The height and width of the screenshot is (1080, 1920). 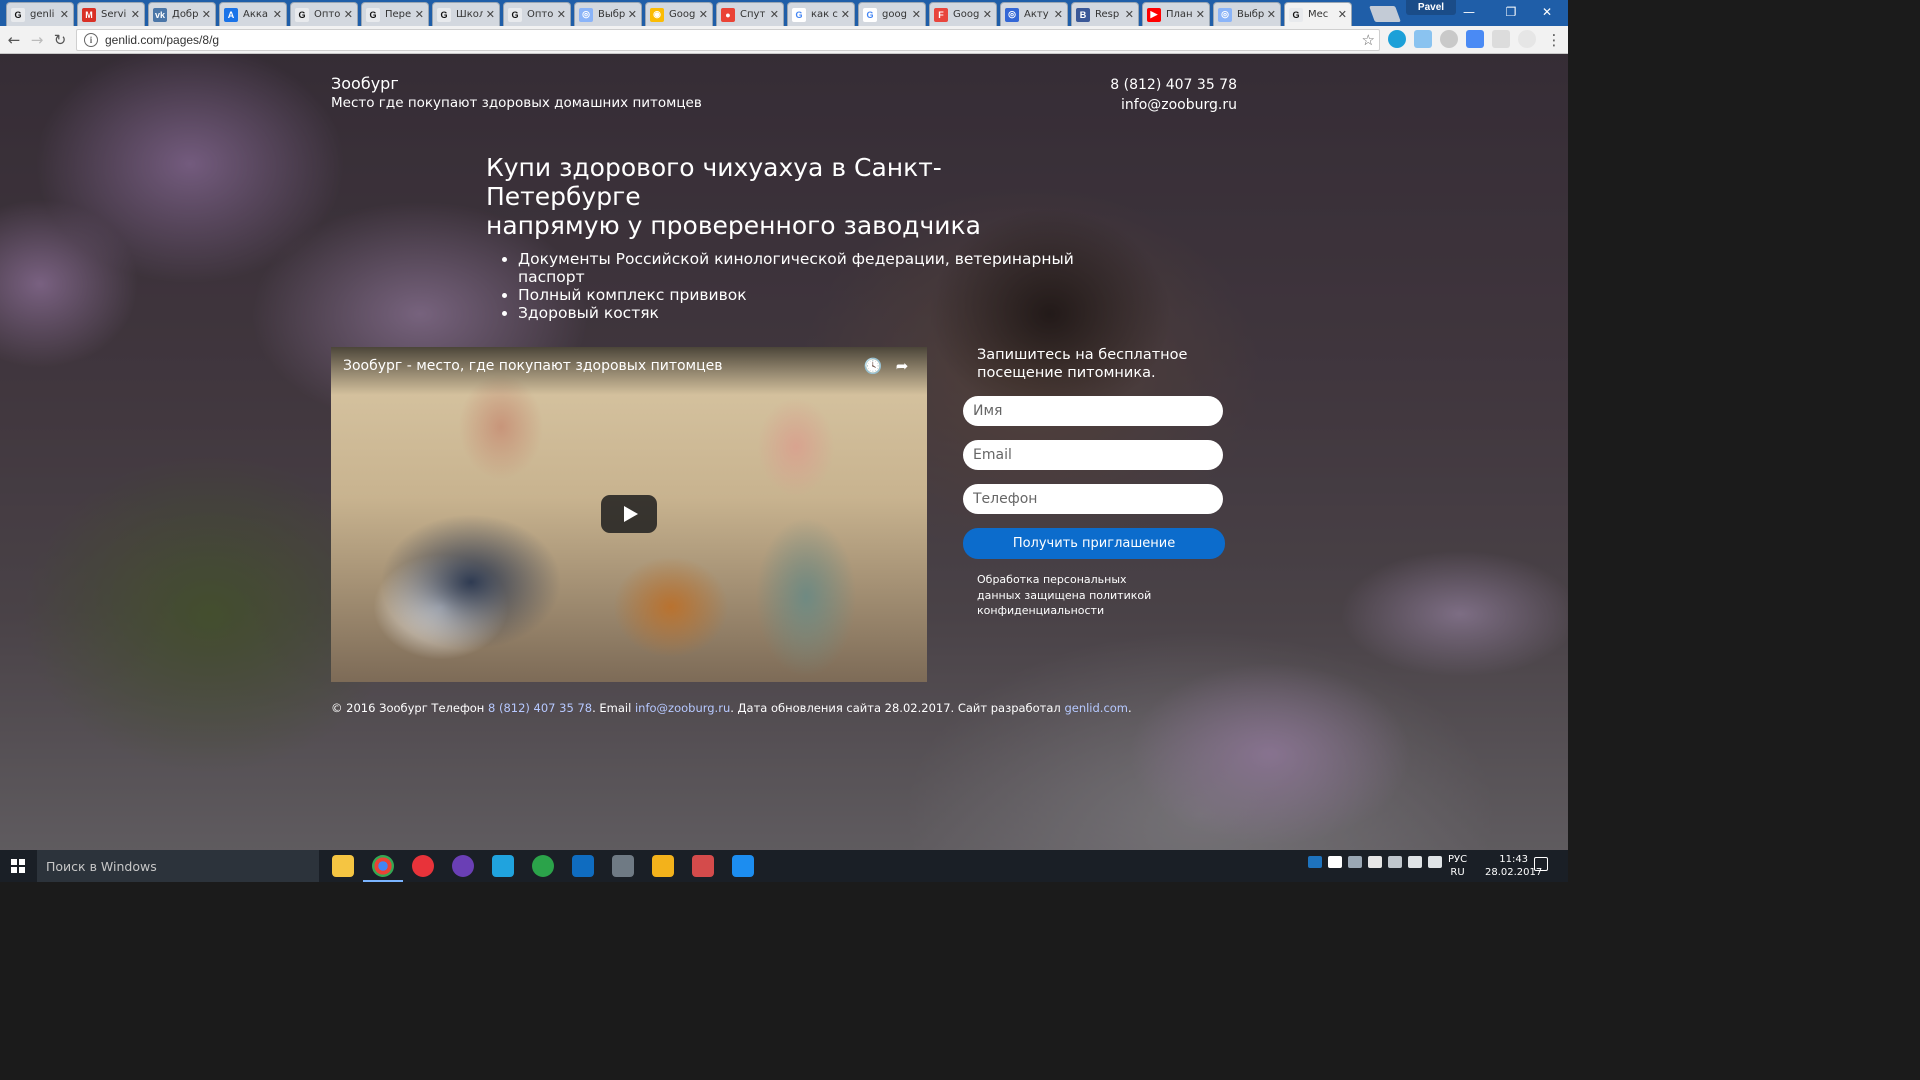 I want to click on browser-tab: Ggoog ✕, so click(x=892, y=14).